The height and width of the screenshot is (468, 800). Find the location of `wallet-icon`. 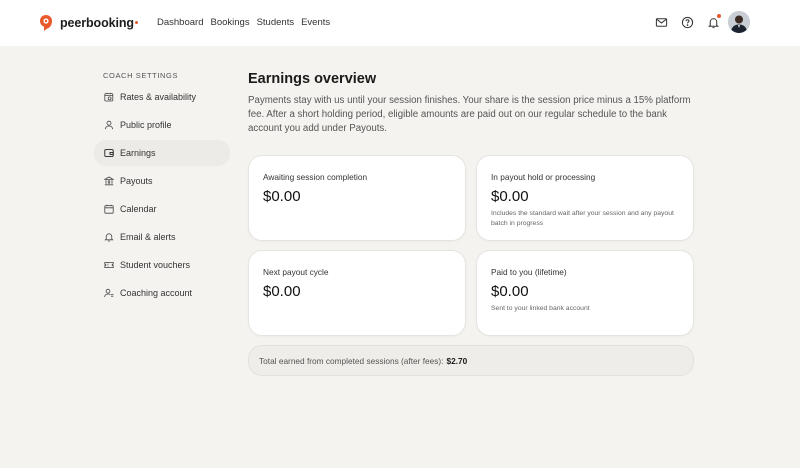

wallet-icon is located at coordinates (109, 153).